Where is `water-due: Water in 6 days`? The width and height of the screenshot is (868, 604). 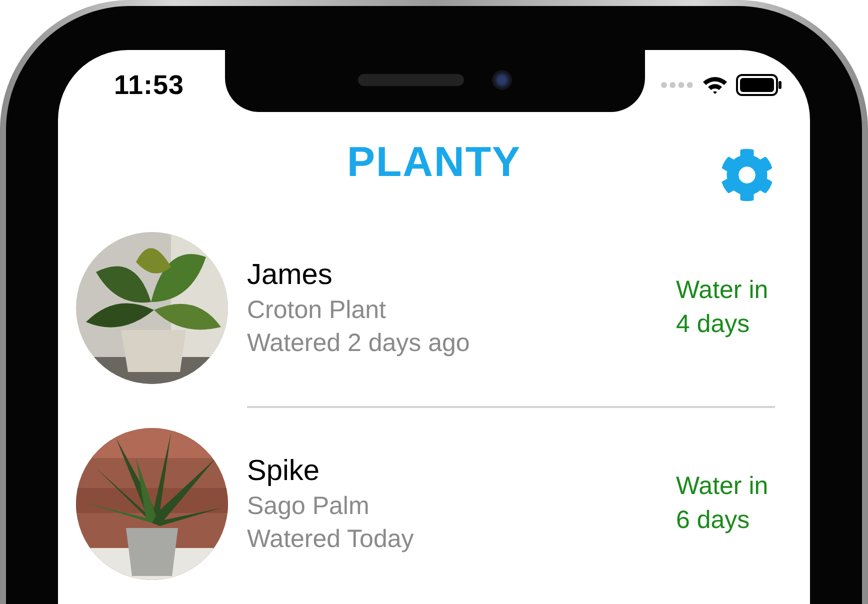 water-due: Water in 6 days is located at coordinates (723, 503).